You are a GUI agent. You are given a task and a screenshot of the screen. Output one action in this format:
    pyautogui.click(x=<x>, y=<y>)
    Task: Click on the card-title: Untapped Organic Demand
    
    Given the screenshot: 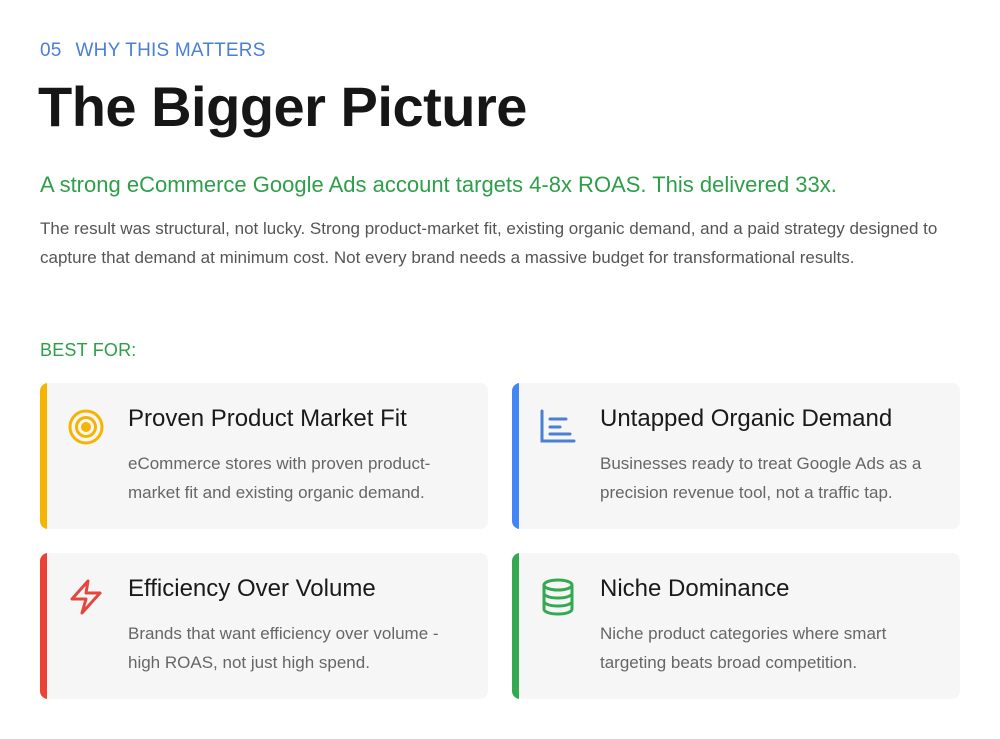 What is the action you would take?
    pyautogui.click(x=746, y=418)
    